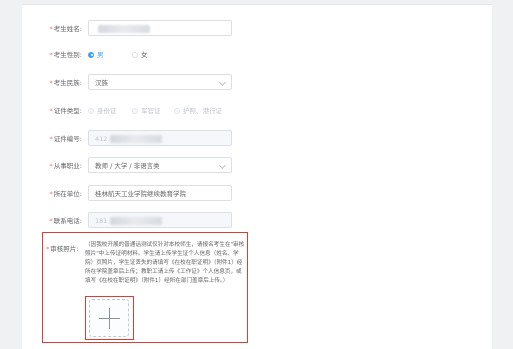 The height and width of the screenshot is (349, 513). I want to click on gender-label: *考生性别:, so click(65, 55).